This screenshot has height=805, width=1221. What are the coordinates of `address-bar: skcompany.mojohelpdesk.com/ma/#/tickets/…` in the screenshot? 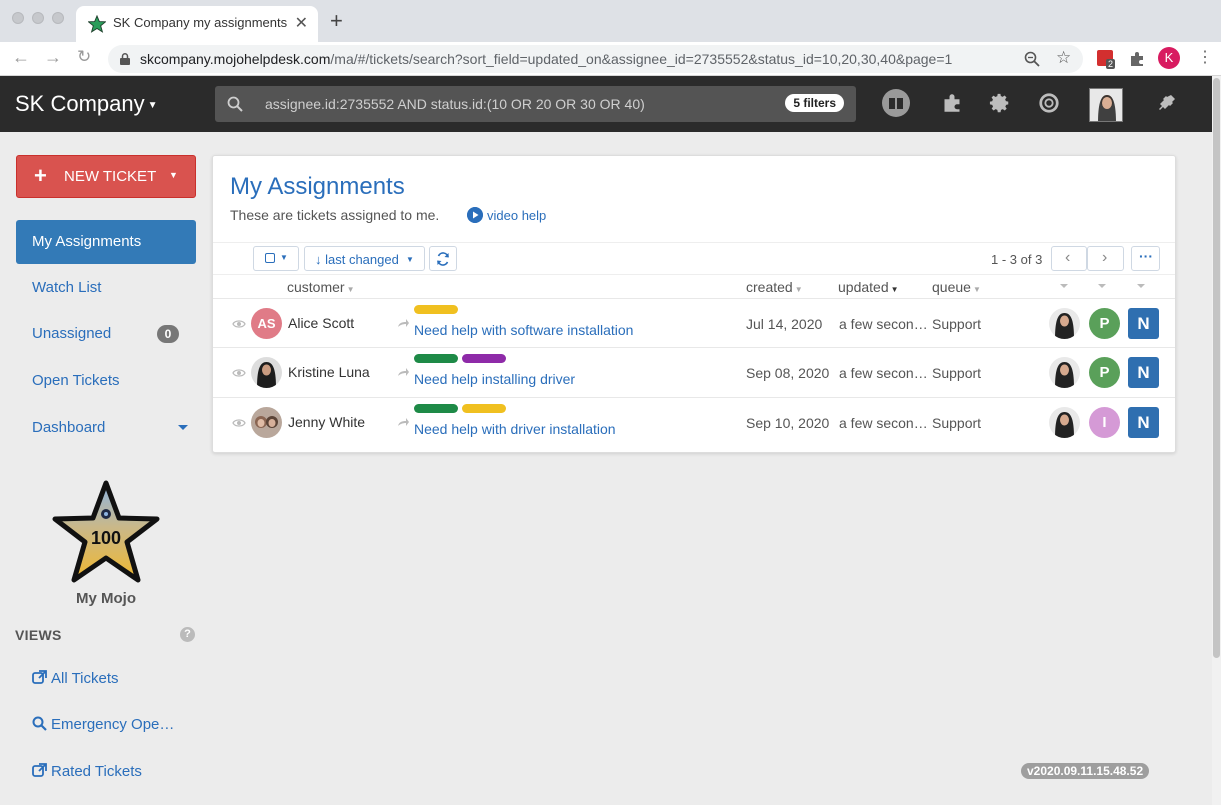 It's located at (595, 59).